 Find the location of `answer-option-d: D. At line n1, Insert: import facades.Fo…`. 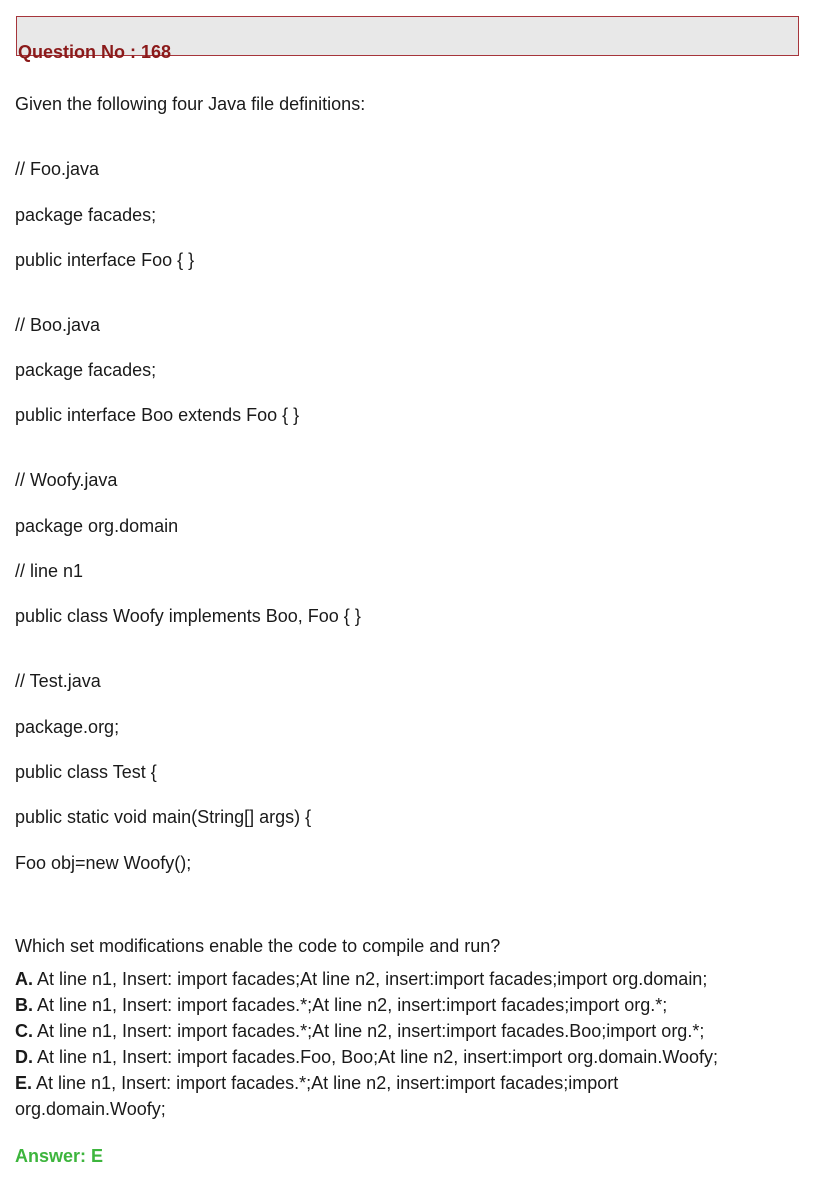

answer-option-d: D. At line n1, Insert: import facades.Fo… is located at coordinates (366, 1057).